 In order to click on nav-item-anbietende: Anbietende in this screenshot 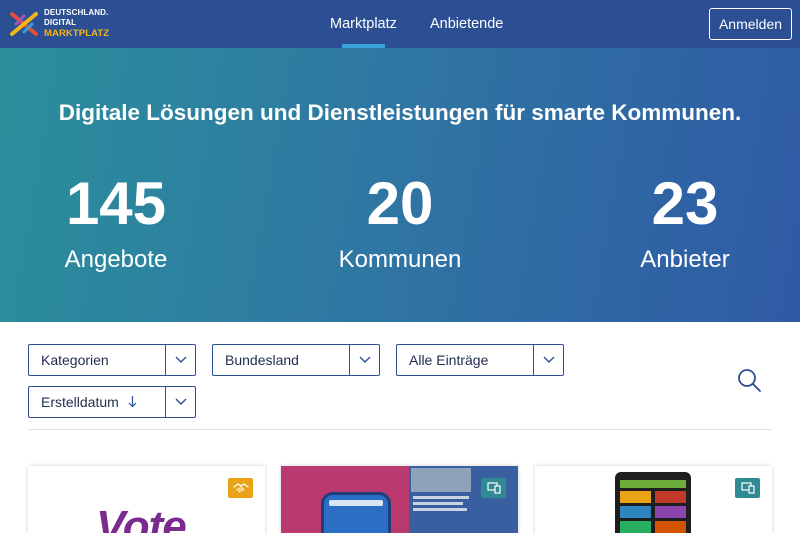, I will do `click(466, 24)`.